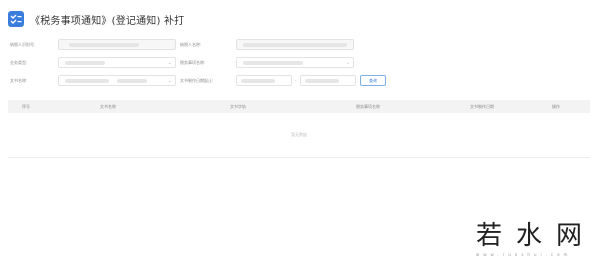 This screenshot has width=600, height=264. I want to click on doc-name-label: 文书名称:, so click(19, 80).